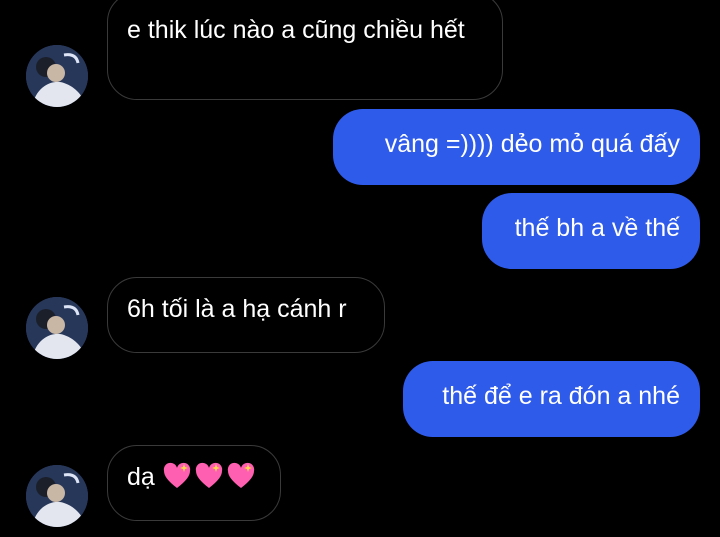 This screenshot has height=537, width=720. Describe the element at coordinates (532, 144) in the screenshot. I see `message-text: vâng =)))) dẻo mỏ quá đấy` at that location.